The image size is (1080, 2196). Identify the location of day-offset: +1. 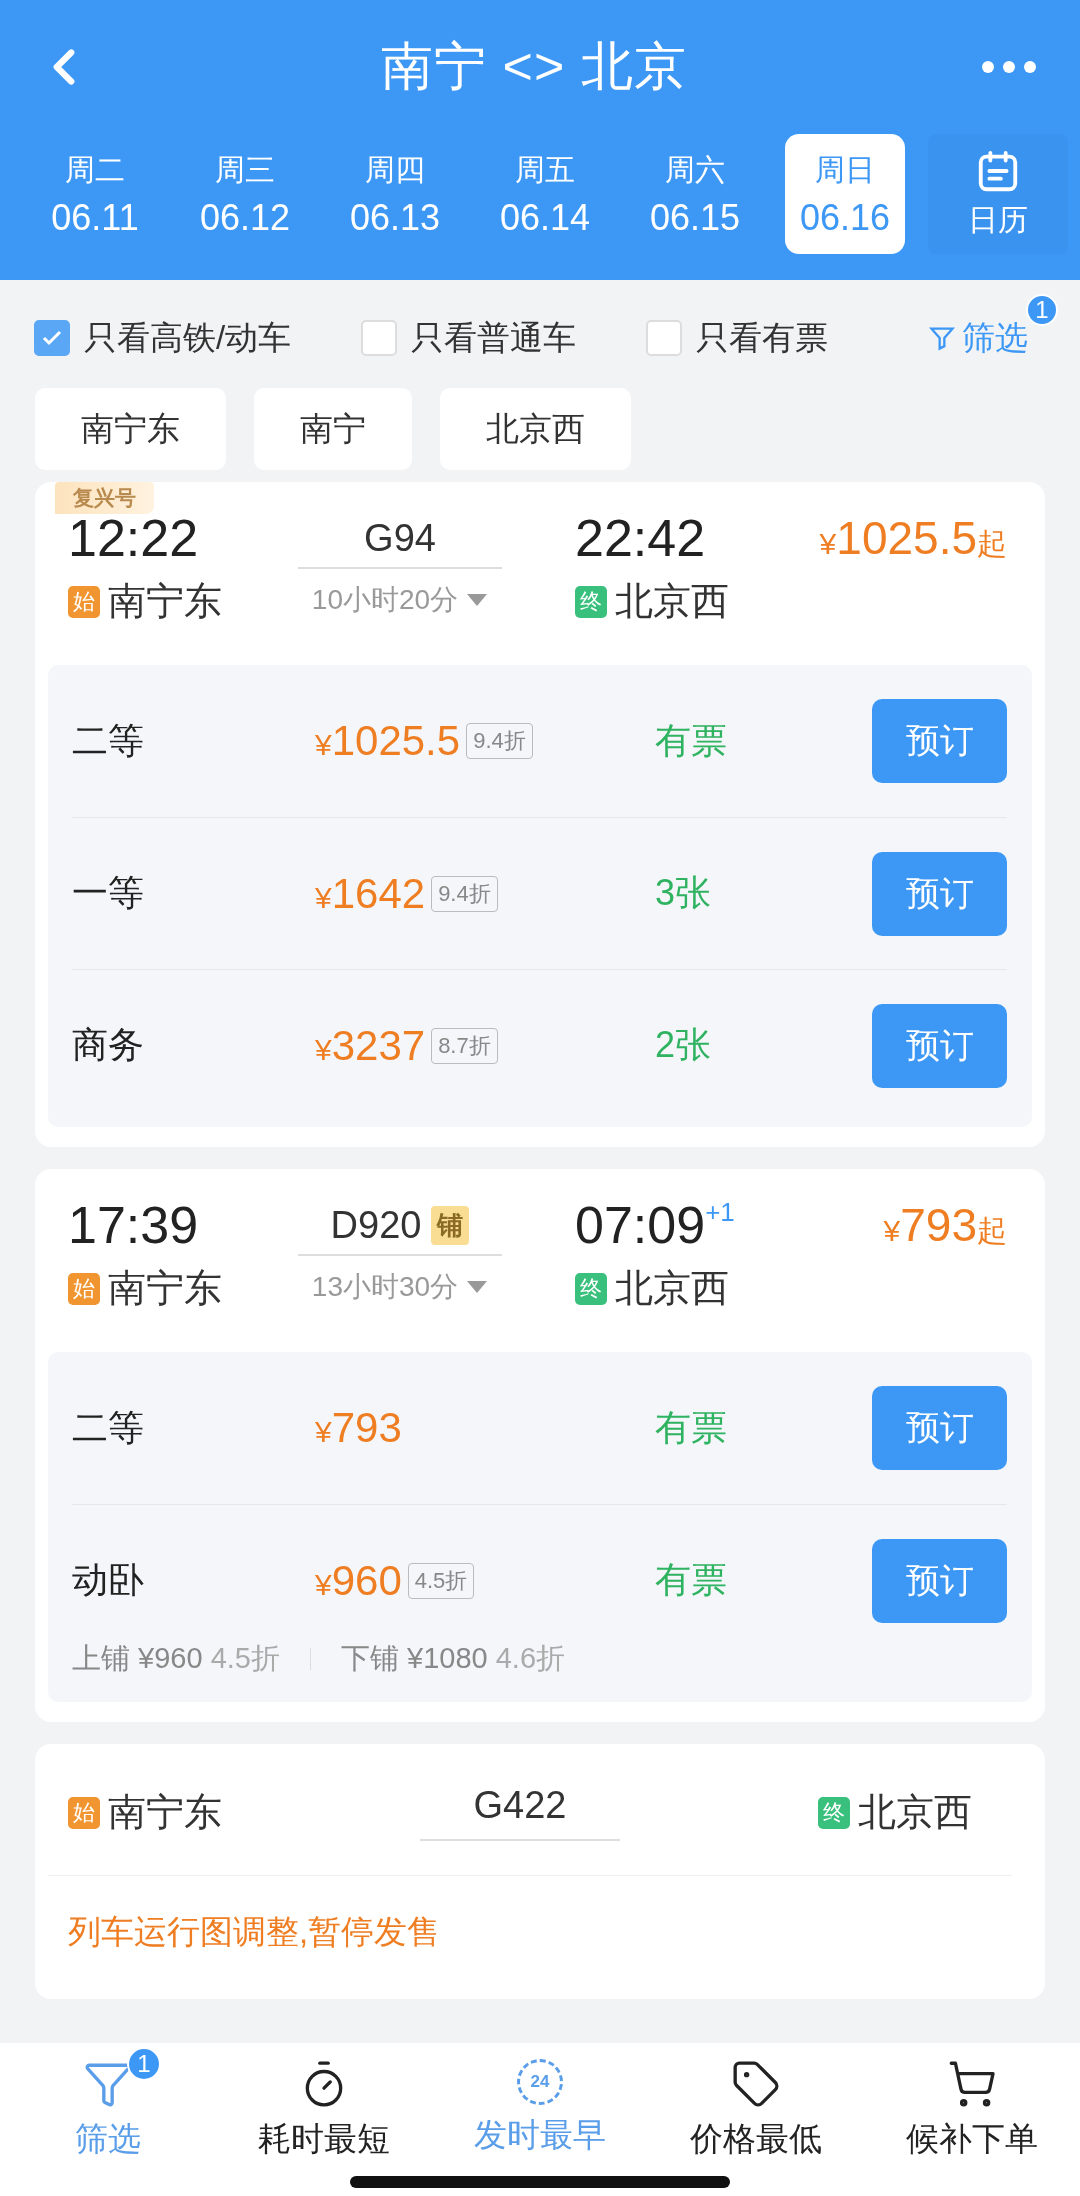
(720, 1212).